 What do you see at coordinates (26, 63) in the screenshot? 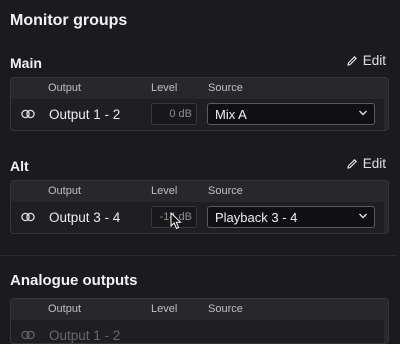
I see `group-title-main: Main` at bounding box center [26, 63].